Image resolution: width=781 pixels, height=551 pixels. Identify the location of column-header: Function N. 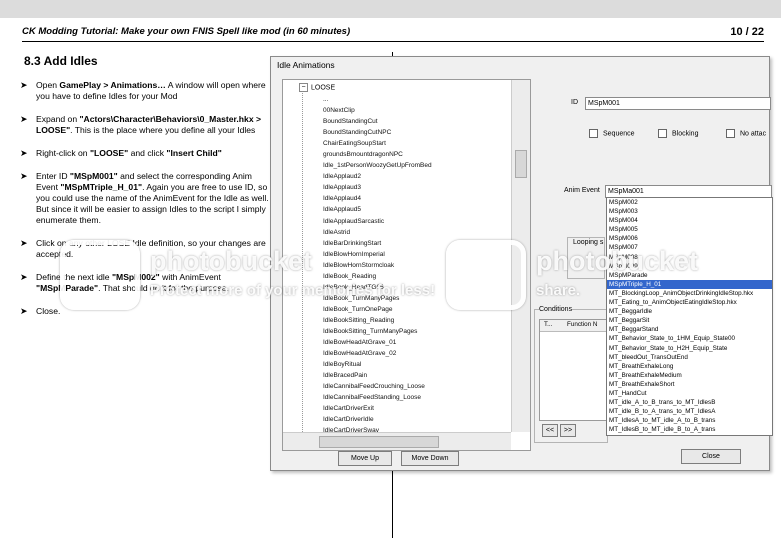
(582, 324).